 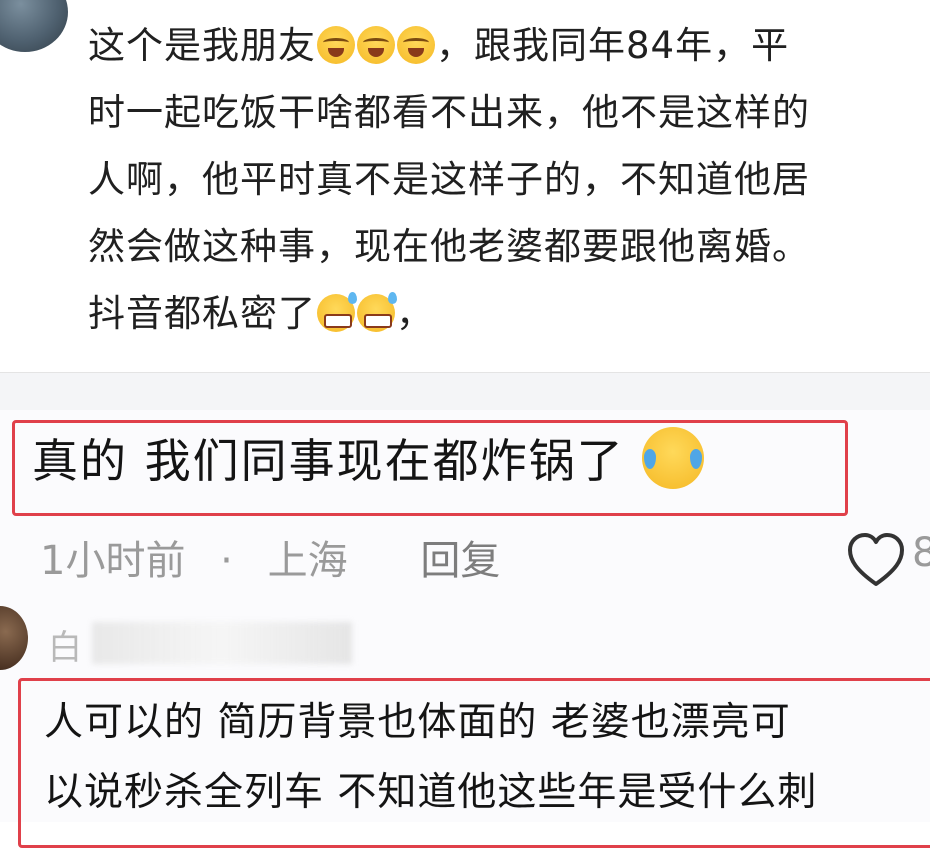 What do you see at coordinates (261, 313) in the screenshot?
I see `comment-line: 抖音都私密了，` at bounding box center [261, 313].